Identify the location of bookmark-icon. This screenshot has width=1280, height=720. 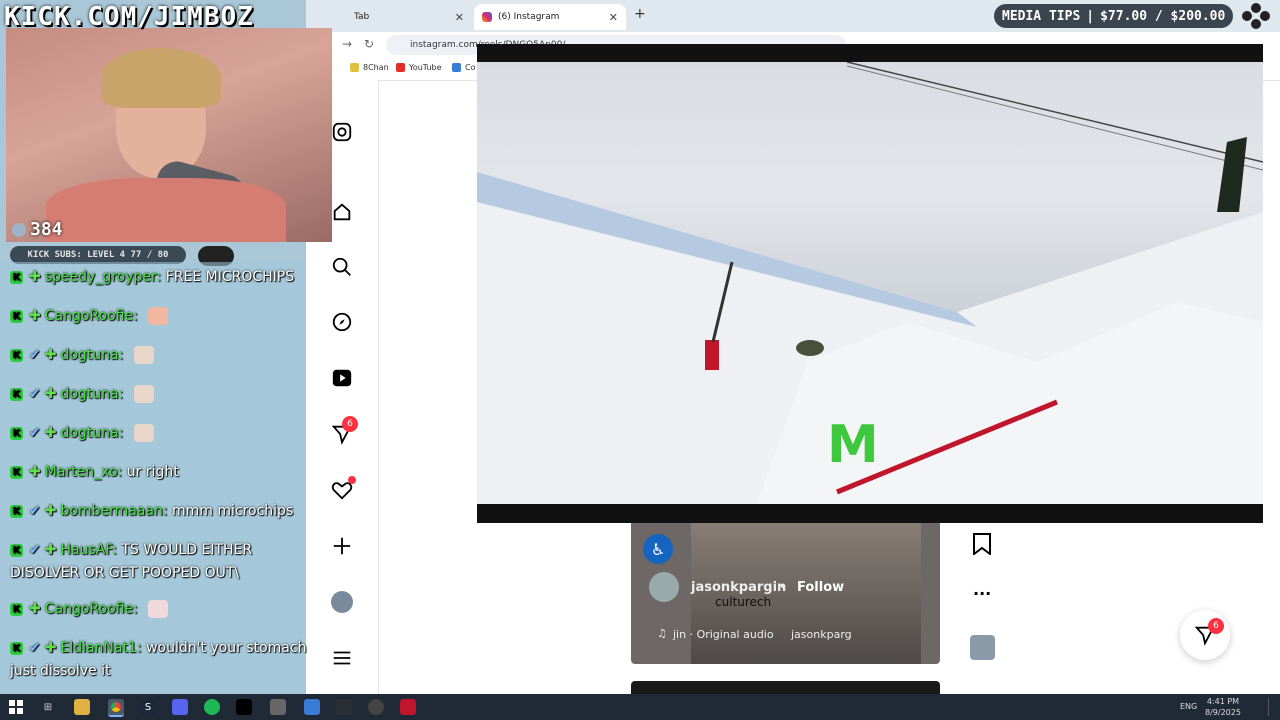
(456, 67).